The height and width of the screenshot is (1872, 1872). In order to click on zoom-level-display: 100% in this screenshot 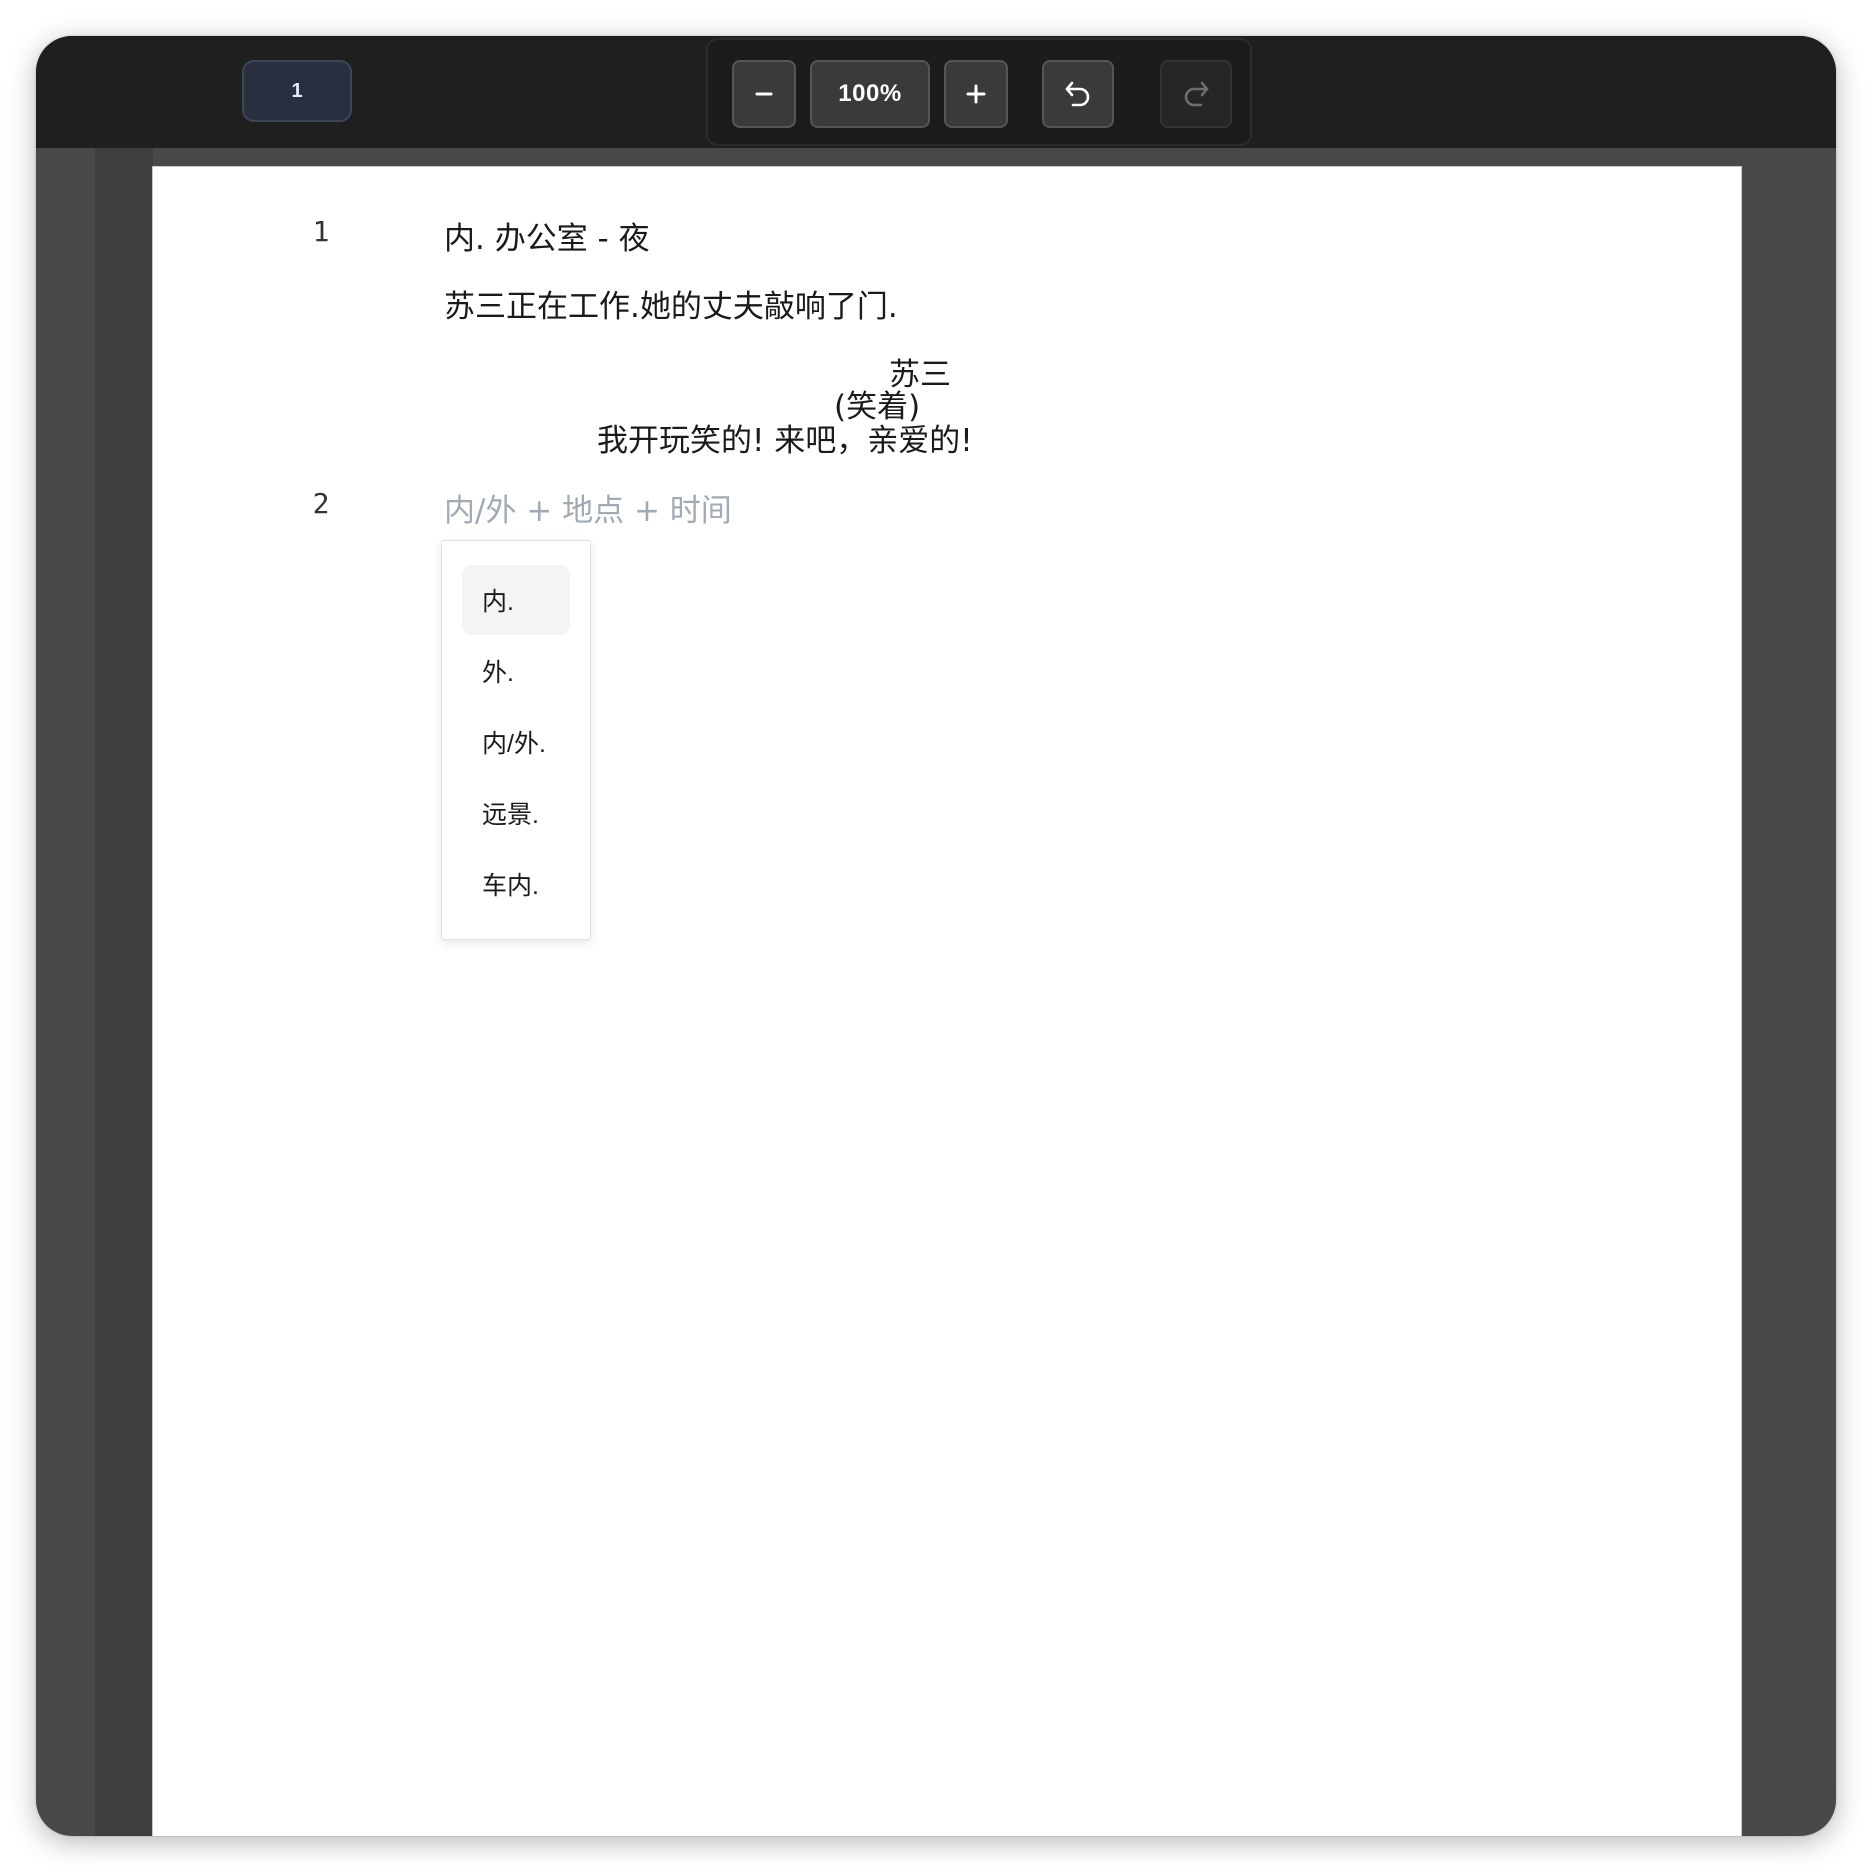, I will do `click(870, 94)`.